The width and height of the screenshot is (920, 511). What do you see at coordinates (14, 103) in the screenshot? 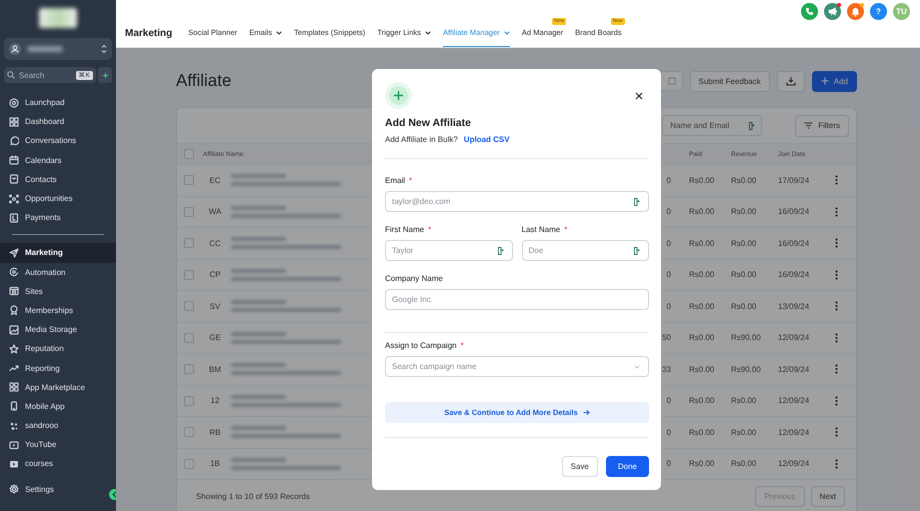
I see `circle-logo-icon` at bounding box center [14, 103].